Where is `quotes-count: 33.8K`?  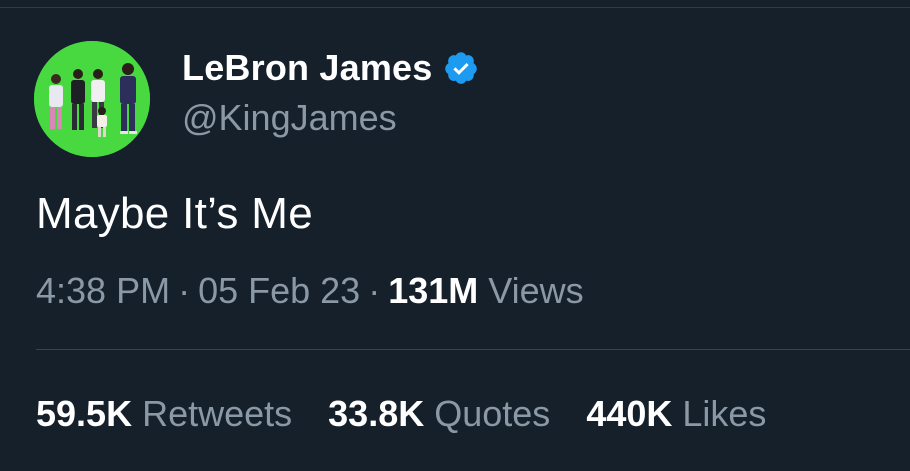 quotes-count: 33.8K is located at coordinates (376, 413).